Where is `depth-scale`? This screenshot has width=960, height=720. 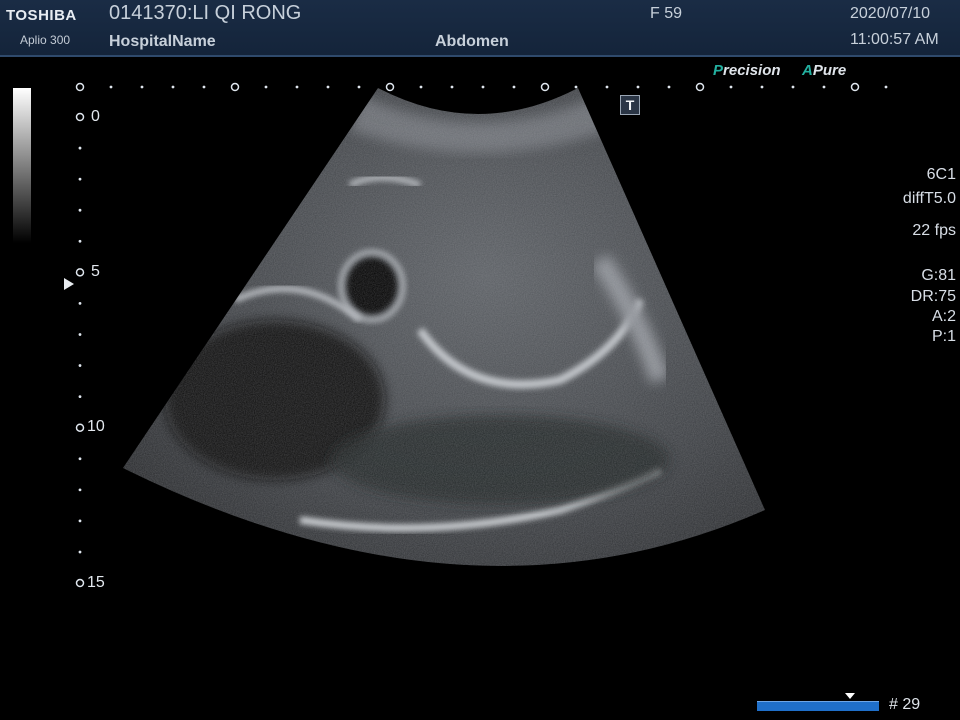
depth-scale is located at coordinates (80, 350).